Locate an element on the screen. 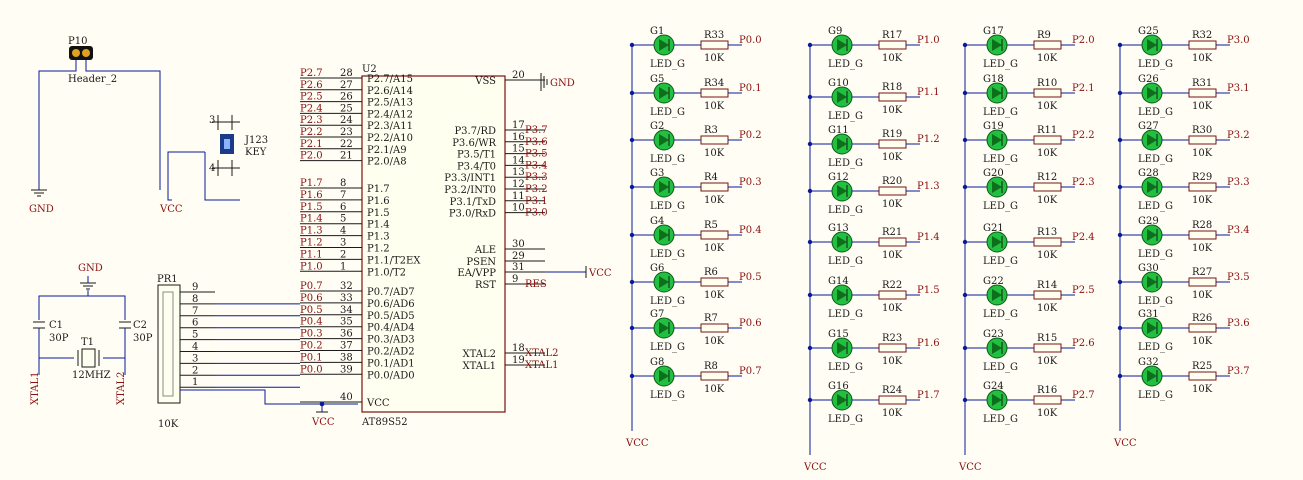  xtal1-label: XTAL1 is located at coordinates (35, 388).